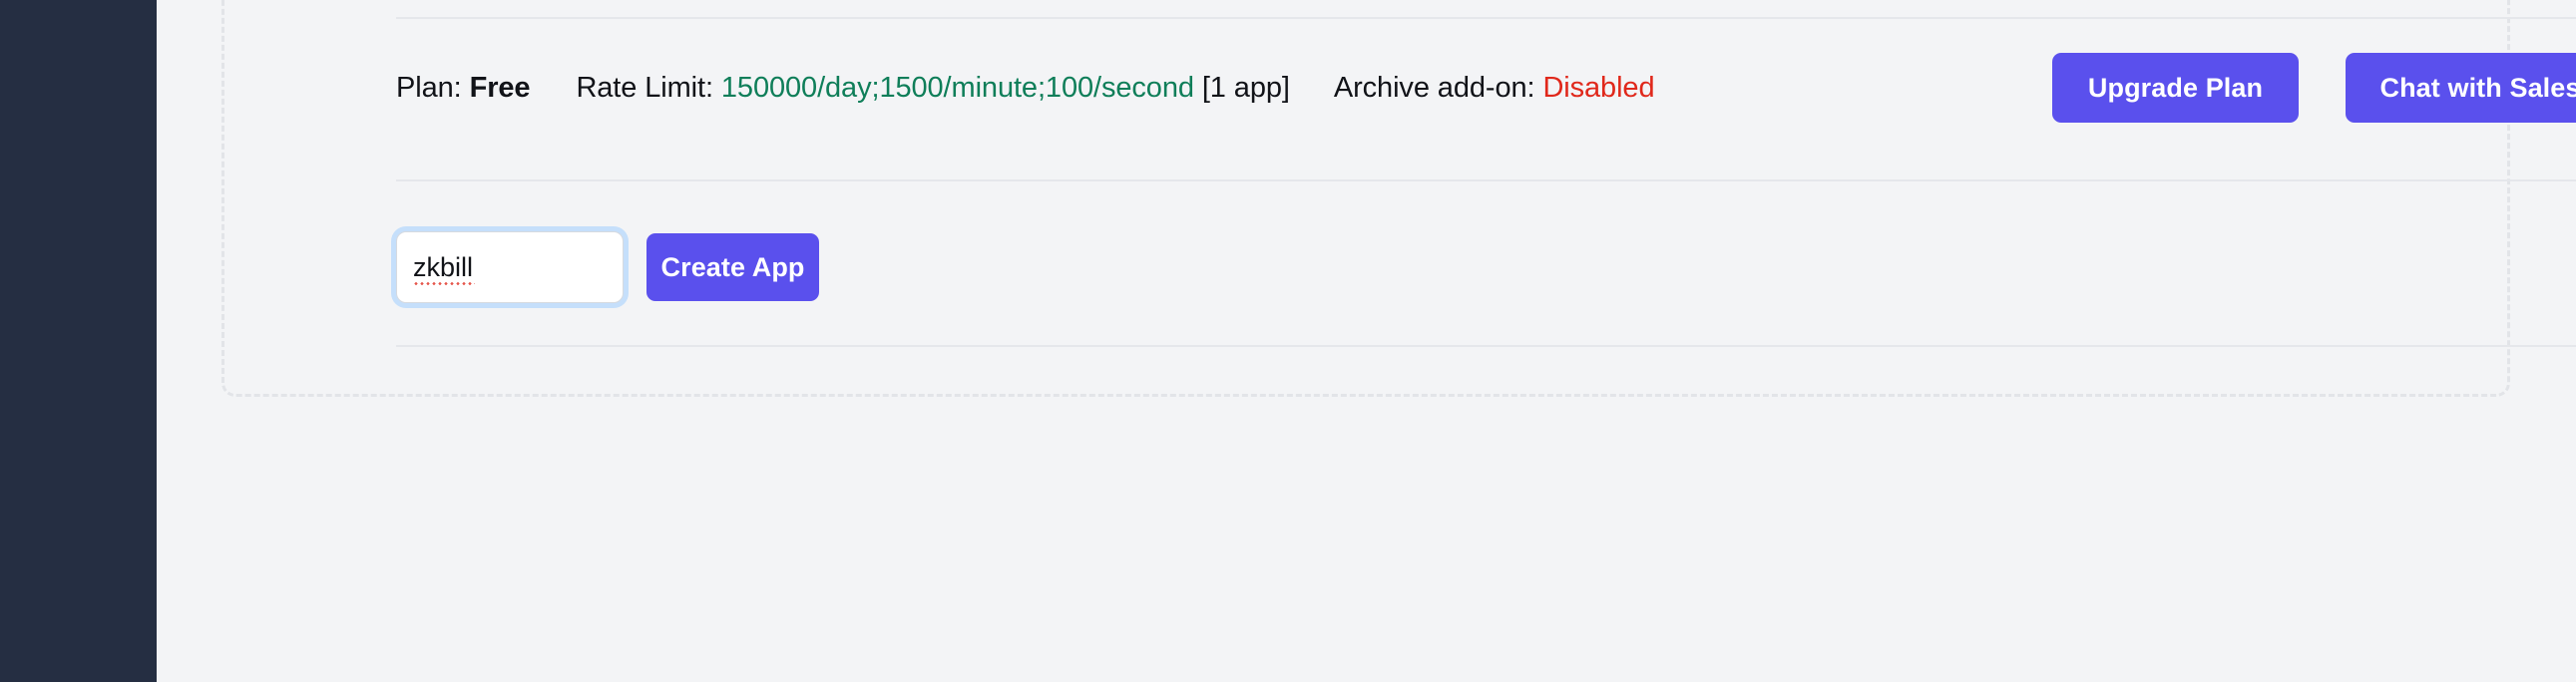 This screenshot has width=2576, height=682. What do you see at coordinates (1486, 267) in the screenshot?
I see `create-app-row: Create App` at bounding box center [1486, 267].